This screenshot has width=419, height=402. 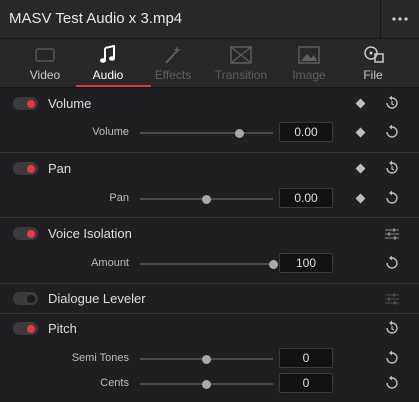 What do you see at coordinates (25, 328) in the screenshot?
I see `pitch-toggle` at bounding box center [25, 328].